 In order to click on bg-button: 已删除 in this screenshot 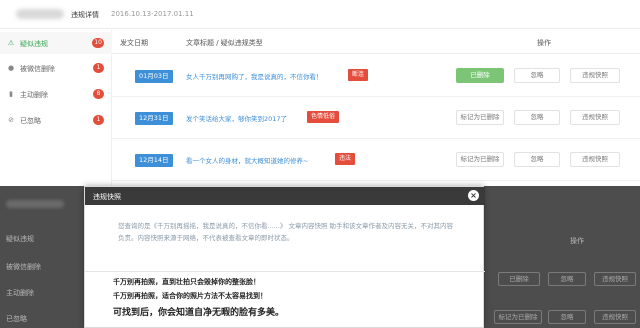, I will do `click(519, 279)`.